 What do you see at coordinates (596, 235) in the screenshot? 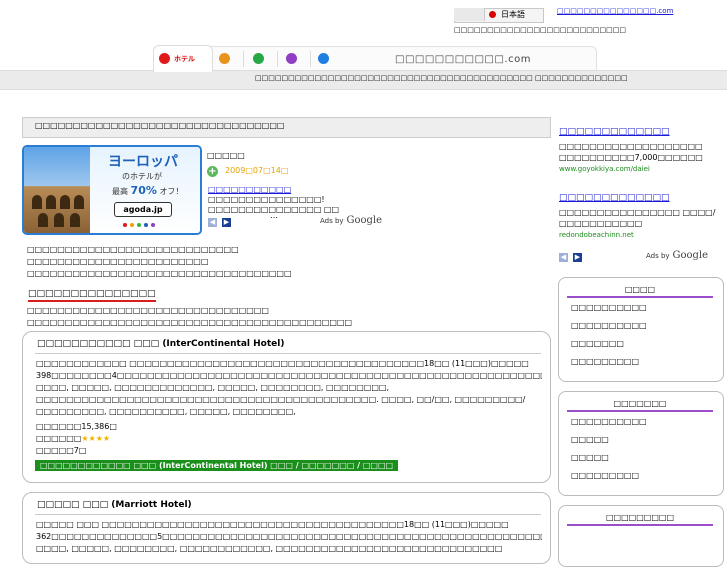
I see `right-ad-url: redondobeachinn.net` at bounding box center [596, 235].